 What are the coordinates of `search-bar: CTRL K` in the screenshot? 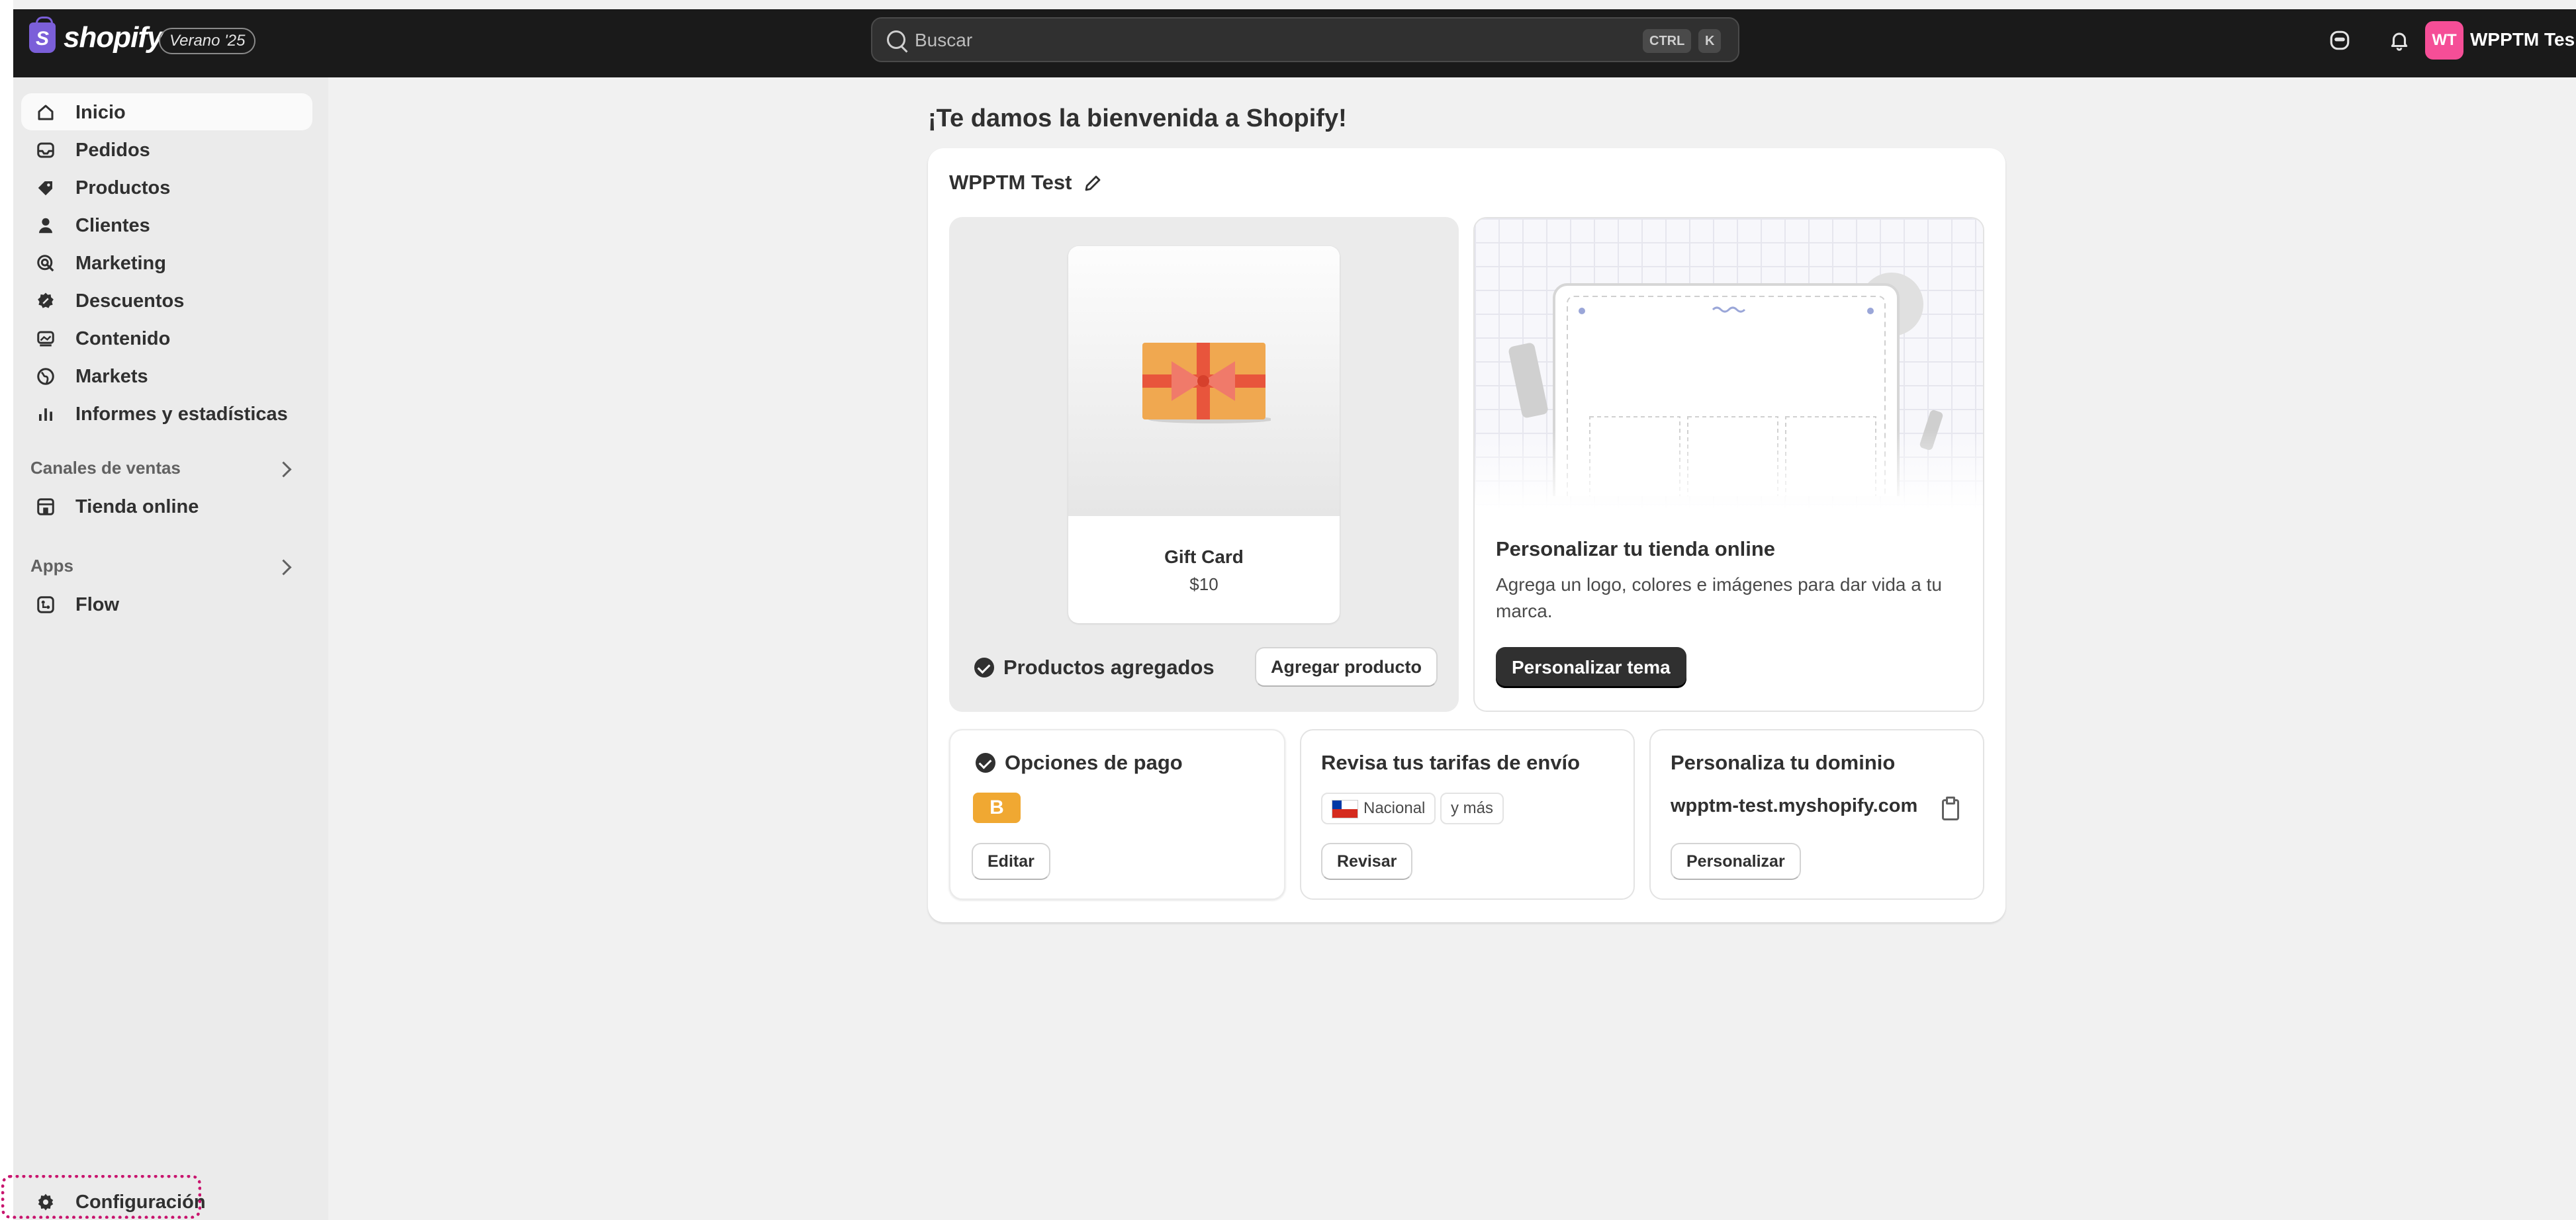 It's located at (1305, 39).